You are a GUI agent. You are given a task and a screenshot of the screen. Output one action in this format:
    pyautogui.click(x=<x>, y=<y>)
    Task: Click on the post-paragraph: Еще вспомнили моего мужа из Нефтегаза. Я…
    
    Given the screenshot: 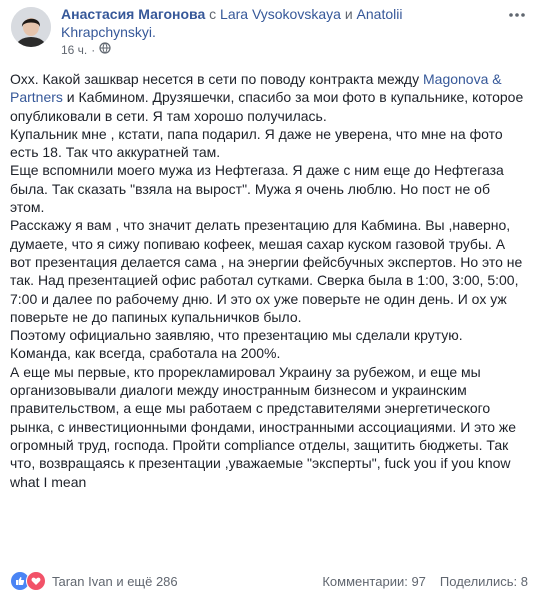 What is the action you would take?
    pyautogui.click(x=257, y=189)
    